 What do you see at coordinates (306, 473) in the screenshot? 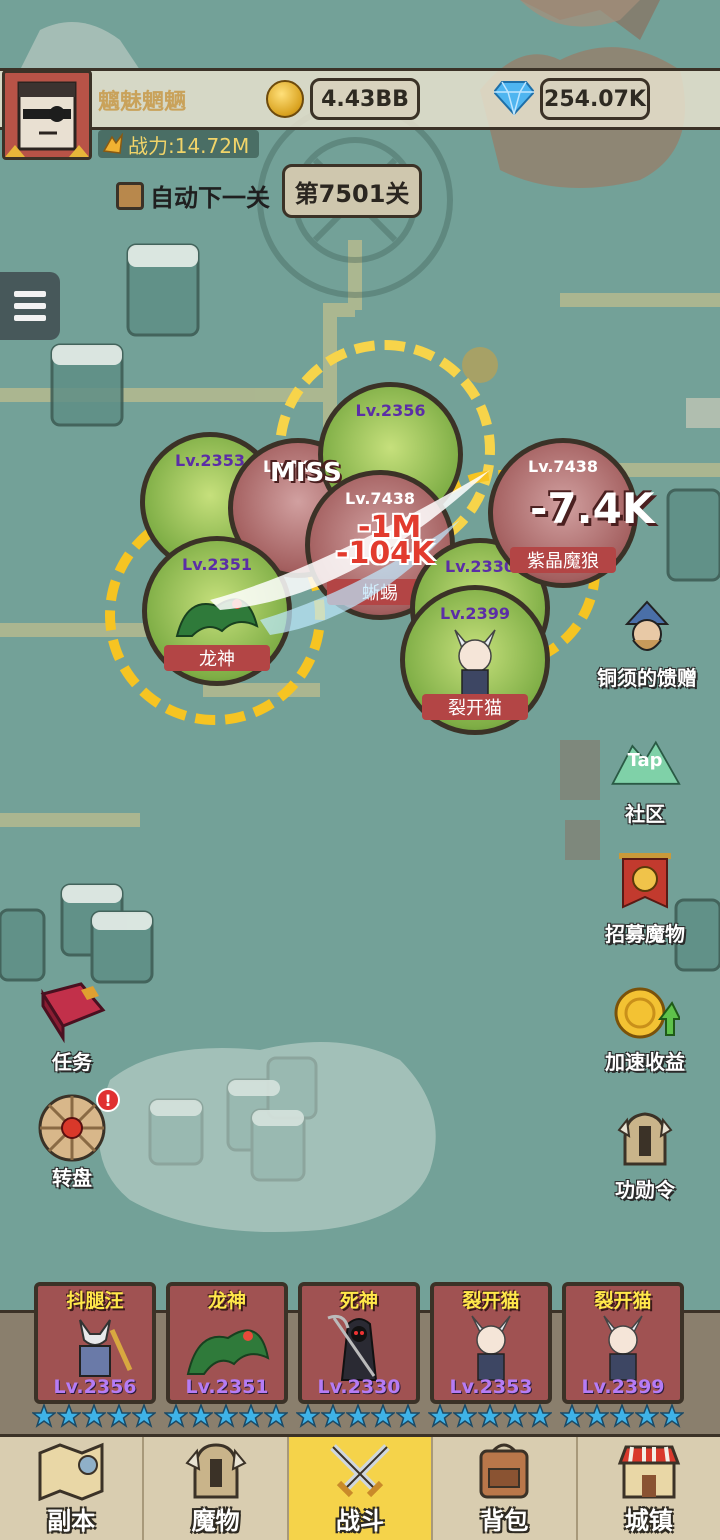
I see `miss-text: MISS` at bounding box center [306, 473].